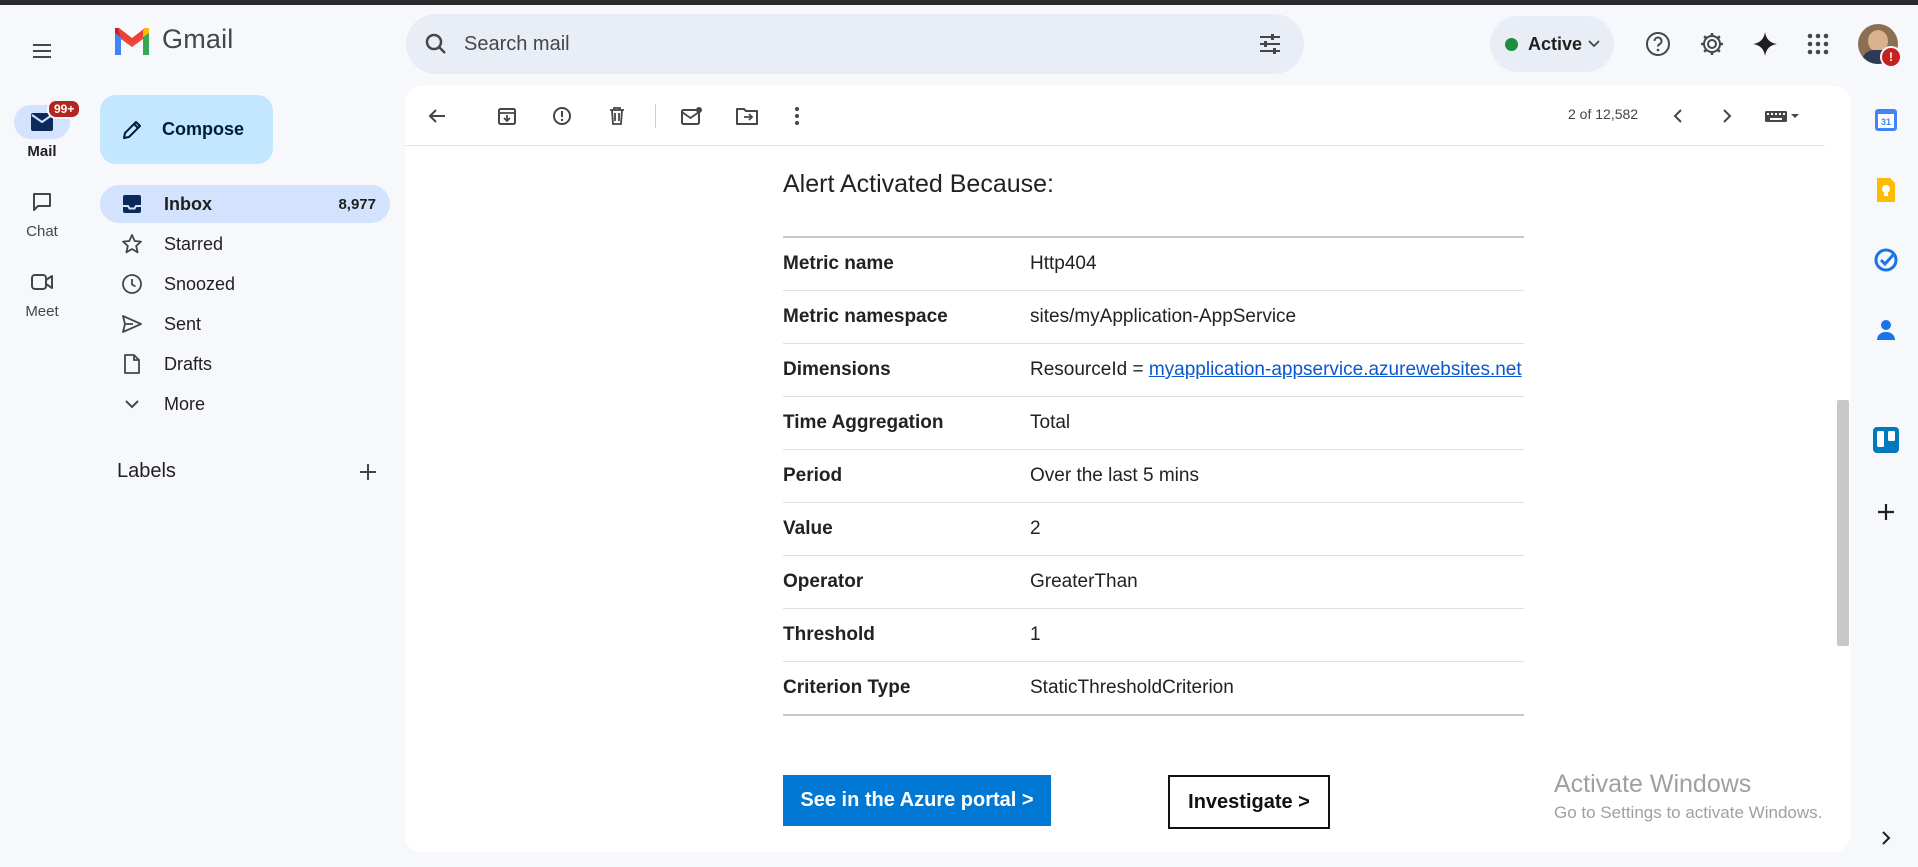 The width and height of the screenshot is (1918, 867). I want to click on row-value: Http404, so click(1277, 264).